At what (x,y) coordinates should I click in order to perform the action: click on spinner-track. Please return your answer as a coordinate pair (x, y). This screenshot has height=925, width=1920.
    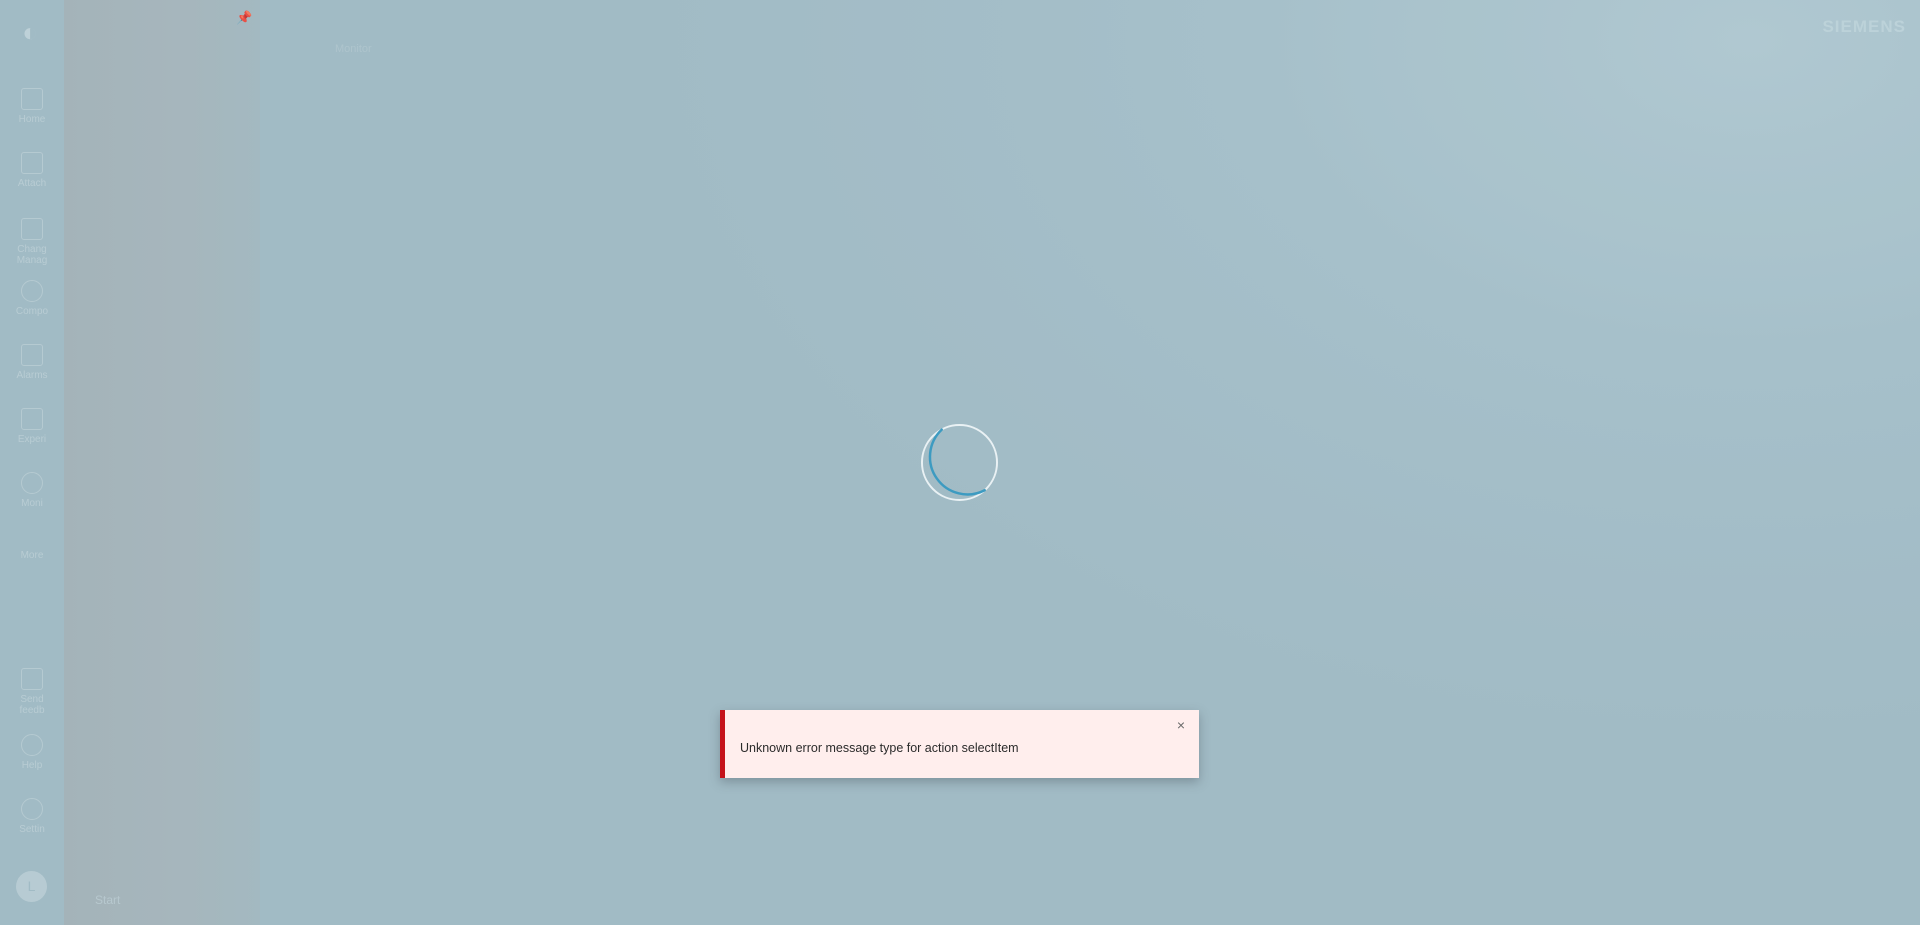
    Looking at the image, I should click on (959, 462).